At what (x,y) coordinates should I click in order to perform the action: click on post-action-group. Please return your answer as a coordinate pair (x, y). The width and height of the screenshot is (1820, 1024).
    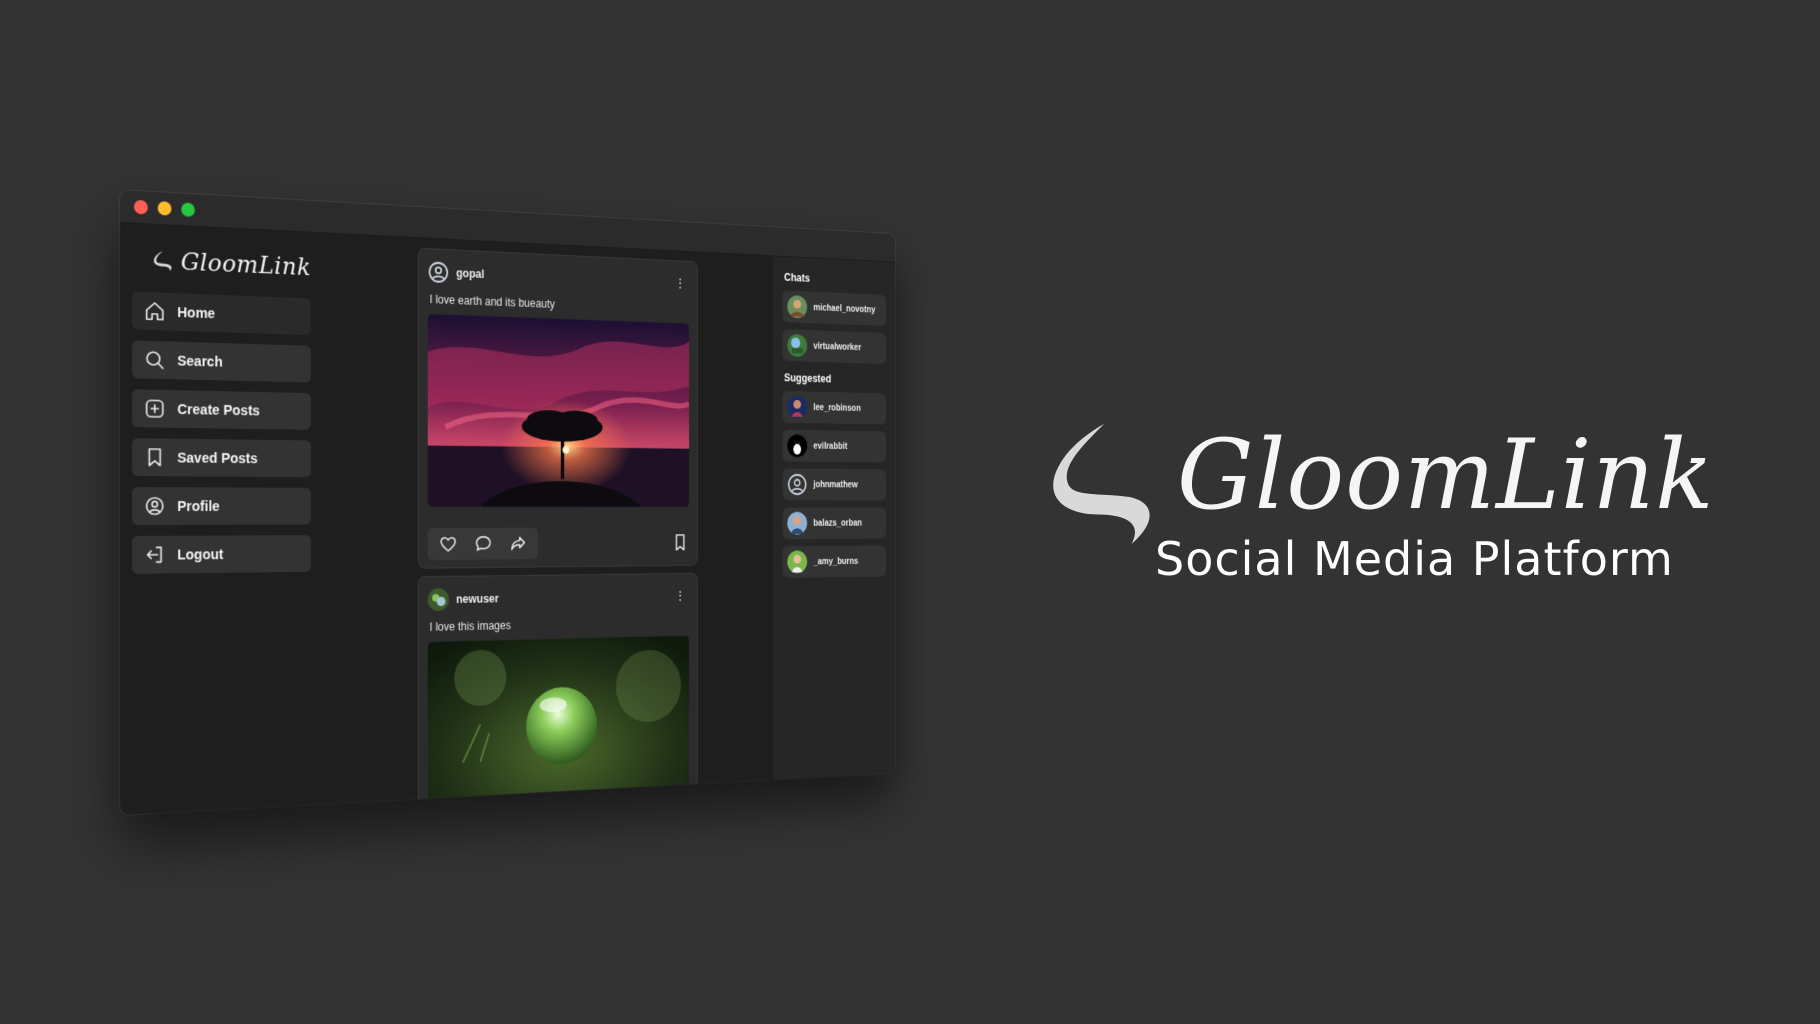
    Looking at the image, I should click on (482, 544).